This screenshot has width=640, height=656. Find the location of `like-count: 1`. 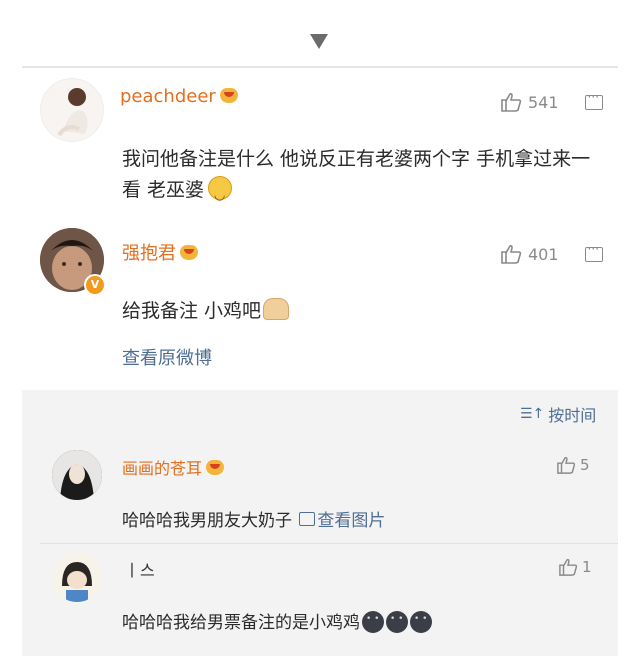

like-count: 1 is located at coordinates (587, 567).